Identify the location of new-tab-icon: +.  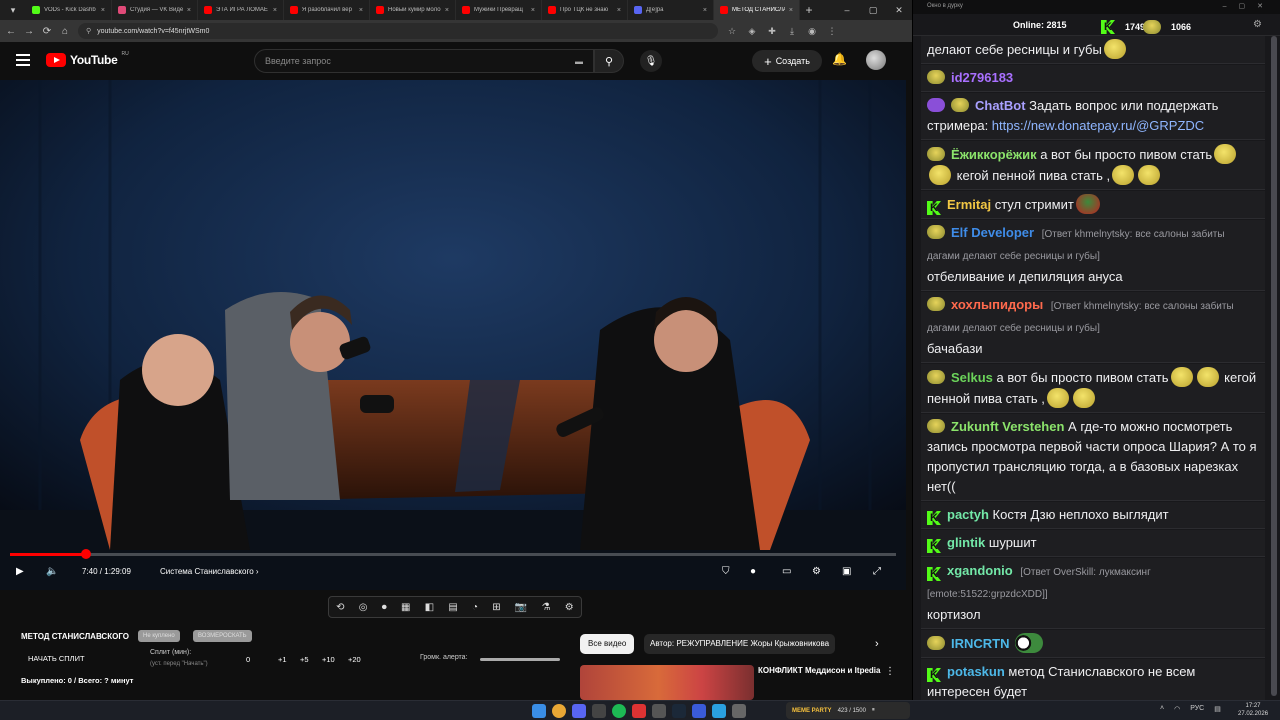
(809, 10).